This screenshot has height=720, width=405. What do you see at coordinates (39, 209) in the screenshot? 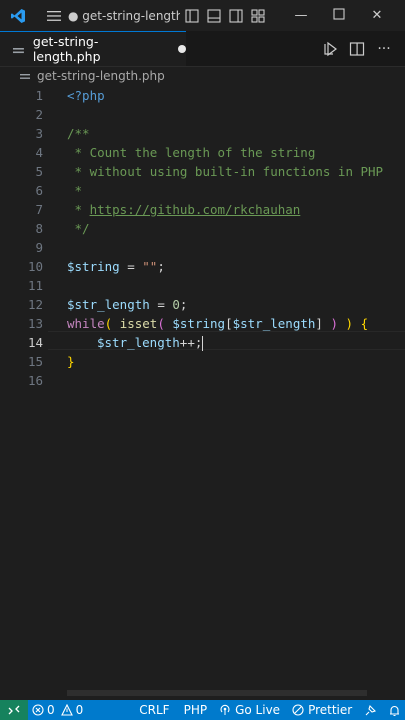
I see `line-number: 7` at bounding box center [39, 209].